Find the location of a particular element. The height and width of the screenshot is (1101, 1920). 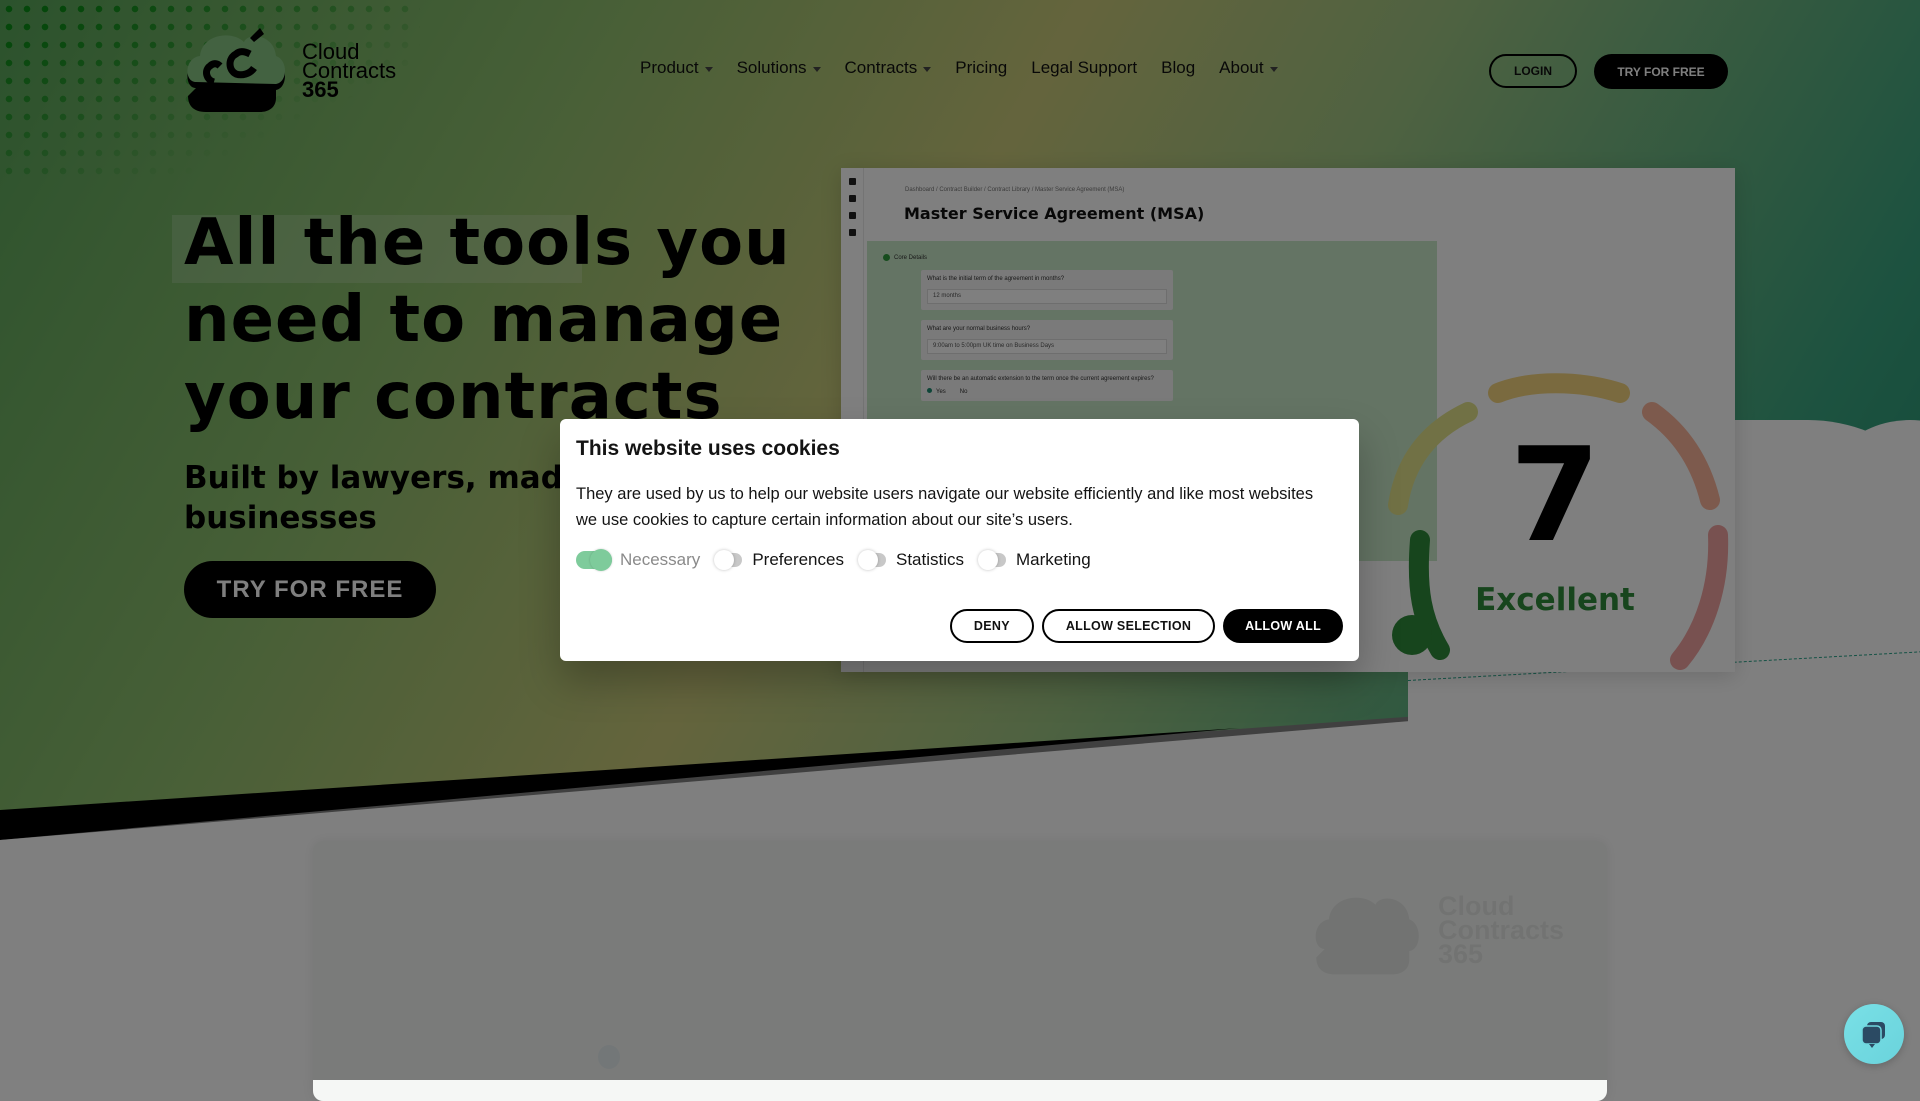

toggle-marketing: Marketing is located at coordinates (1034, 560).